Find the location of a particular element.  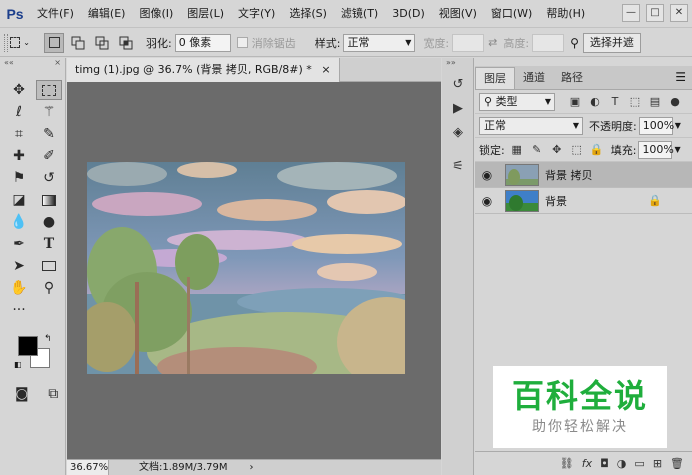

tab-channels: 通道 is located at coordinates (534, 78).